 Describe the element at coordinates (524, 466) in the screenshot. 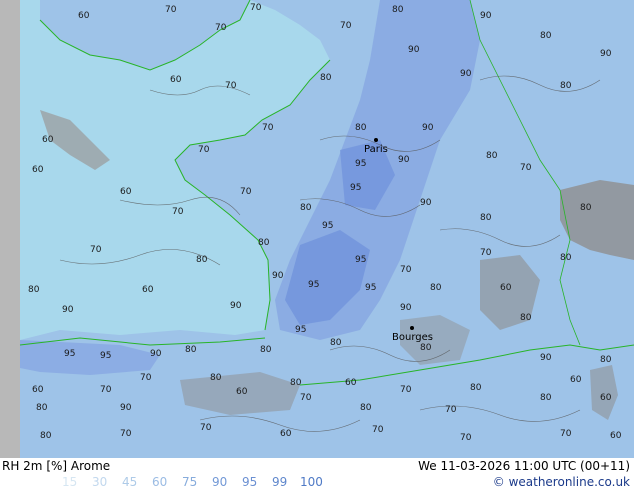

I see `forecast-timestamp: We 11-03-2026 11:00 UTC (00+11)` at that location.